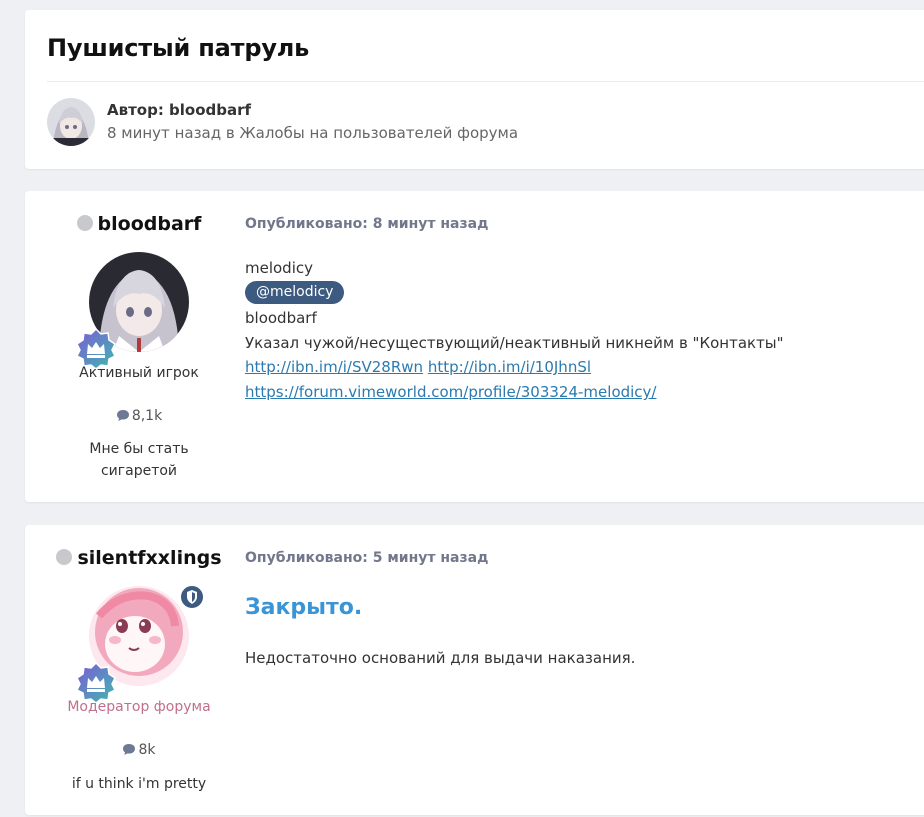  What do you see at coordinates (509, 367) in the screenshot?
I see `proof-link: http://ibn.im/i/10JhnSl` at bounding box center [509, 367].